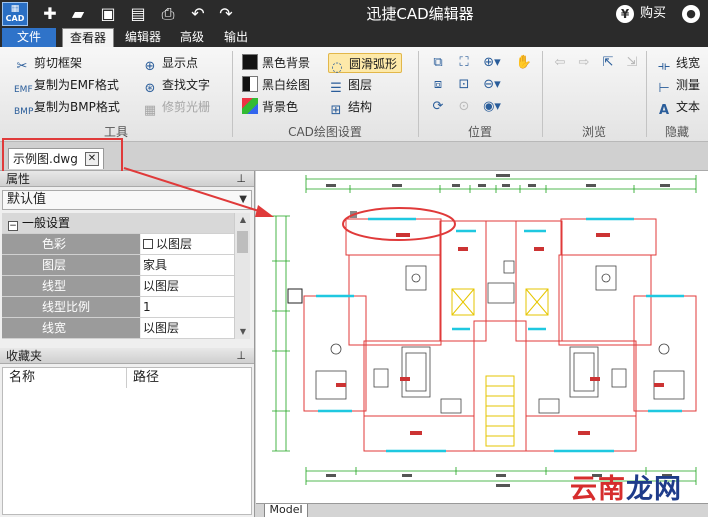 Image resolution: width=708 pixels, height=517 pixels. I want to click on line-width-label: 线宽, so click(688, 63).